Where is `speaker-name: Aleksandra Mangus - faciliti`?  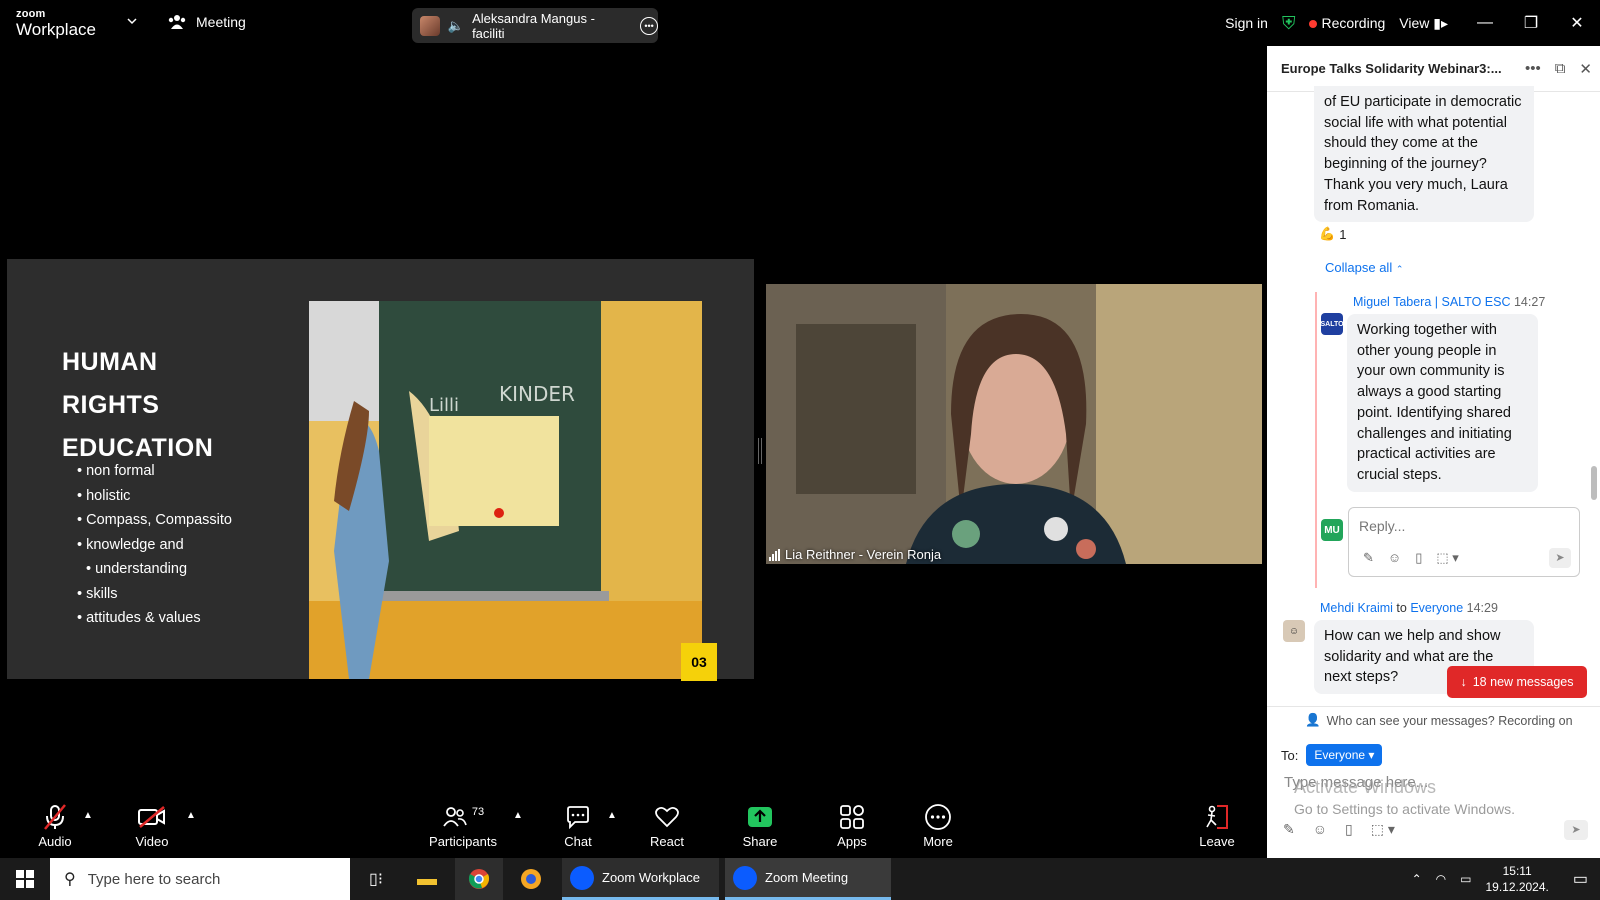 speaker-name: Aleksandra Mangus - faciliti is located at coordinates (533, 25).